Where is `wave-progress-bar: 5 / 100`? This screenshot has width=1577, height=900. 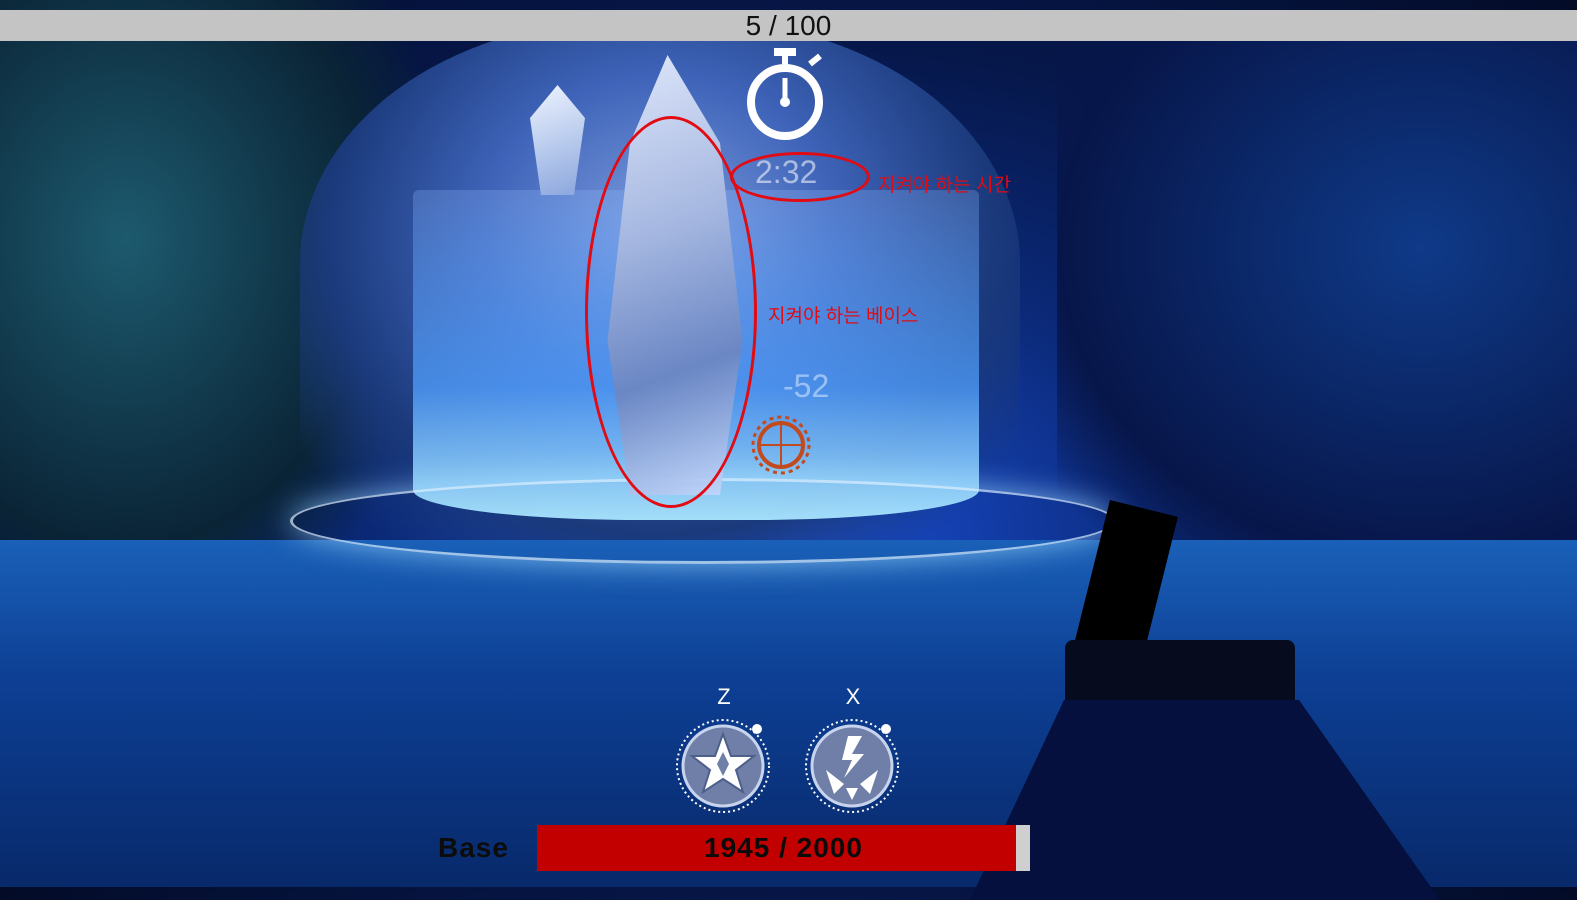 wave-progress-bar: 5 / 100 is located at coordinates (788, 25).